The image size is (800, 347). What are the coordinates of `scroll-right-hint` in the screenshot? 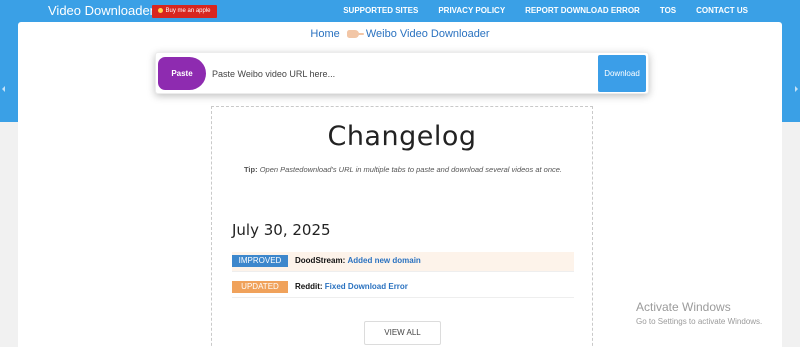 It's located at (795, 91).